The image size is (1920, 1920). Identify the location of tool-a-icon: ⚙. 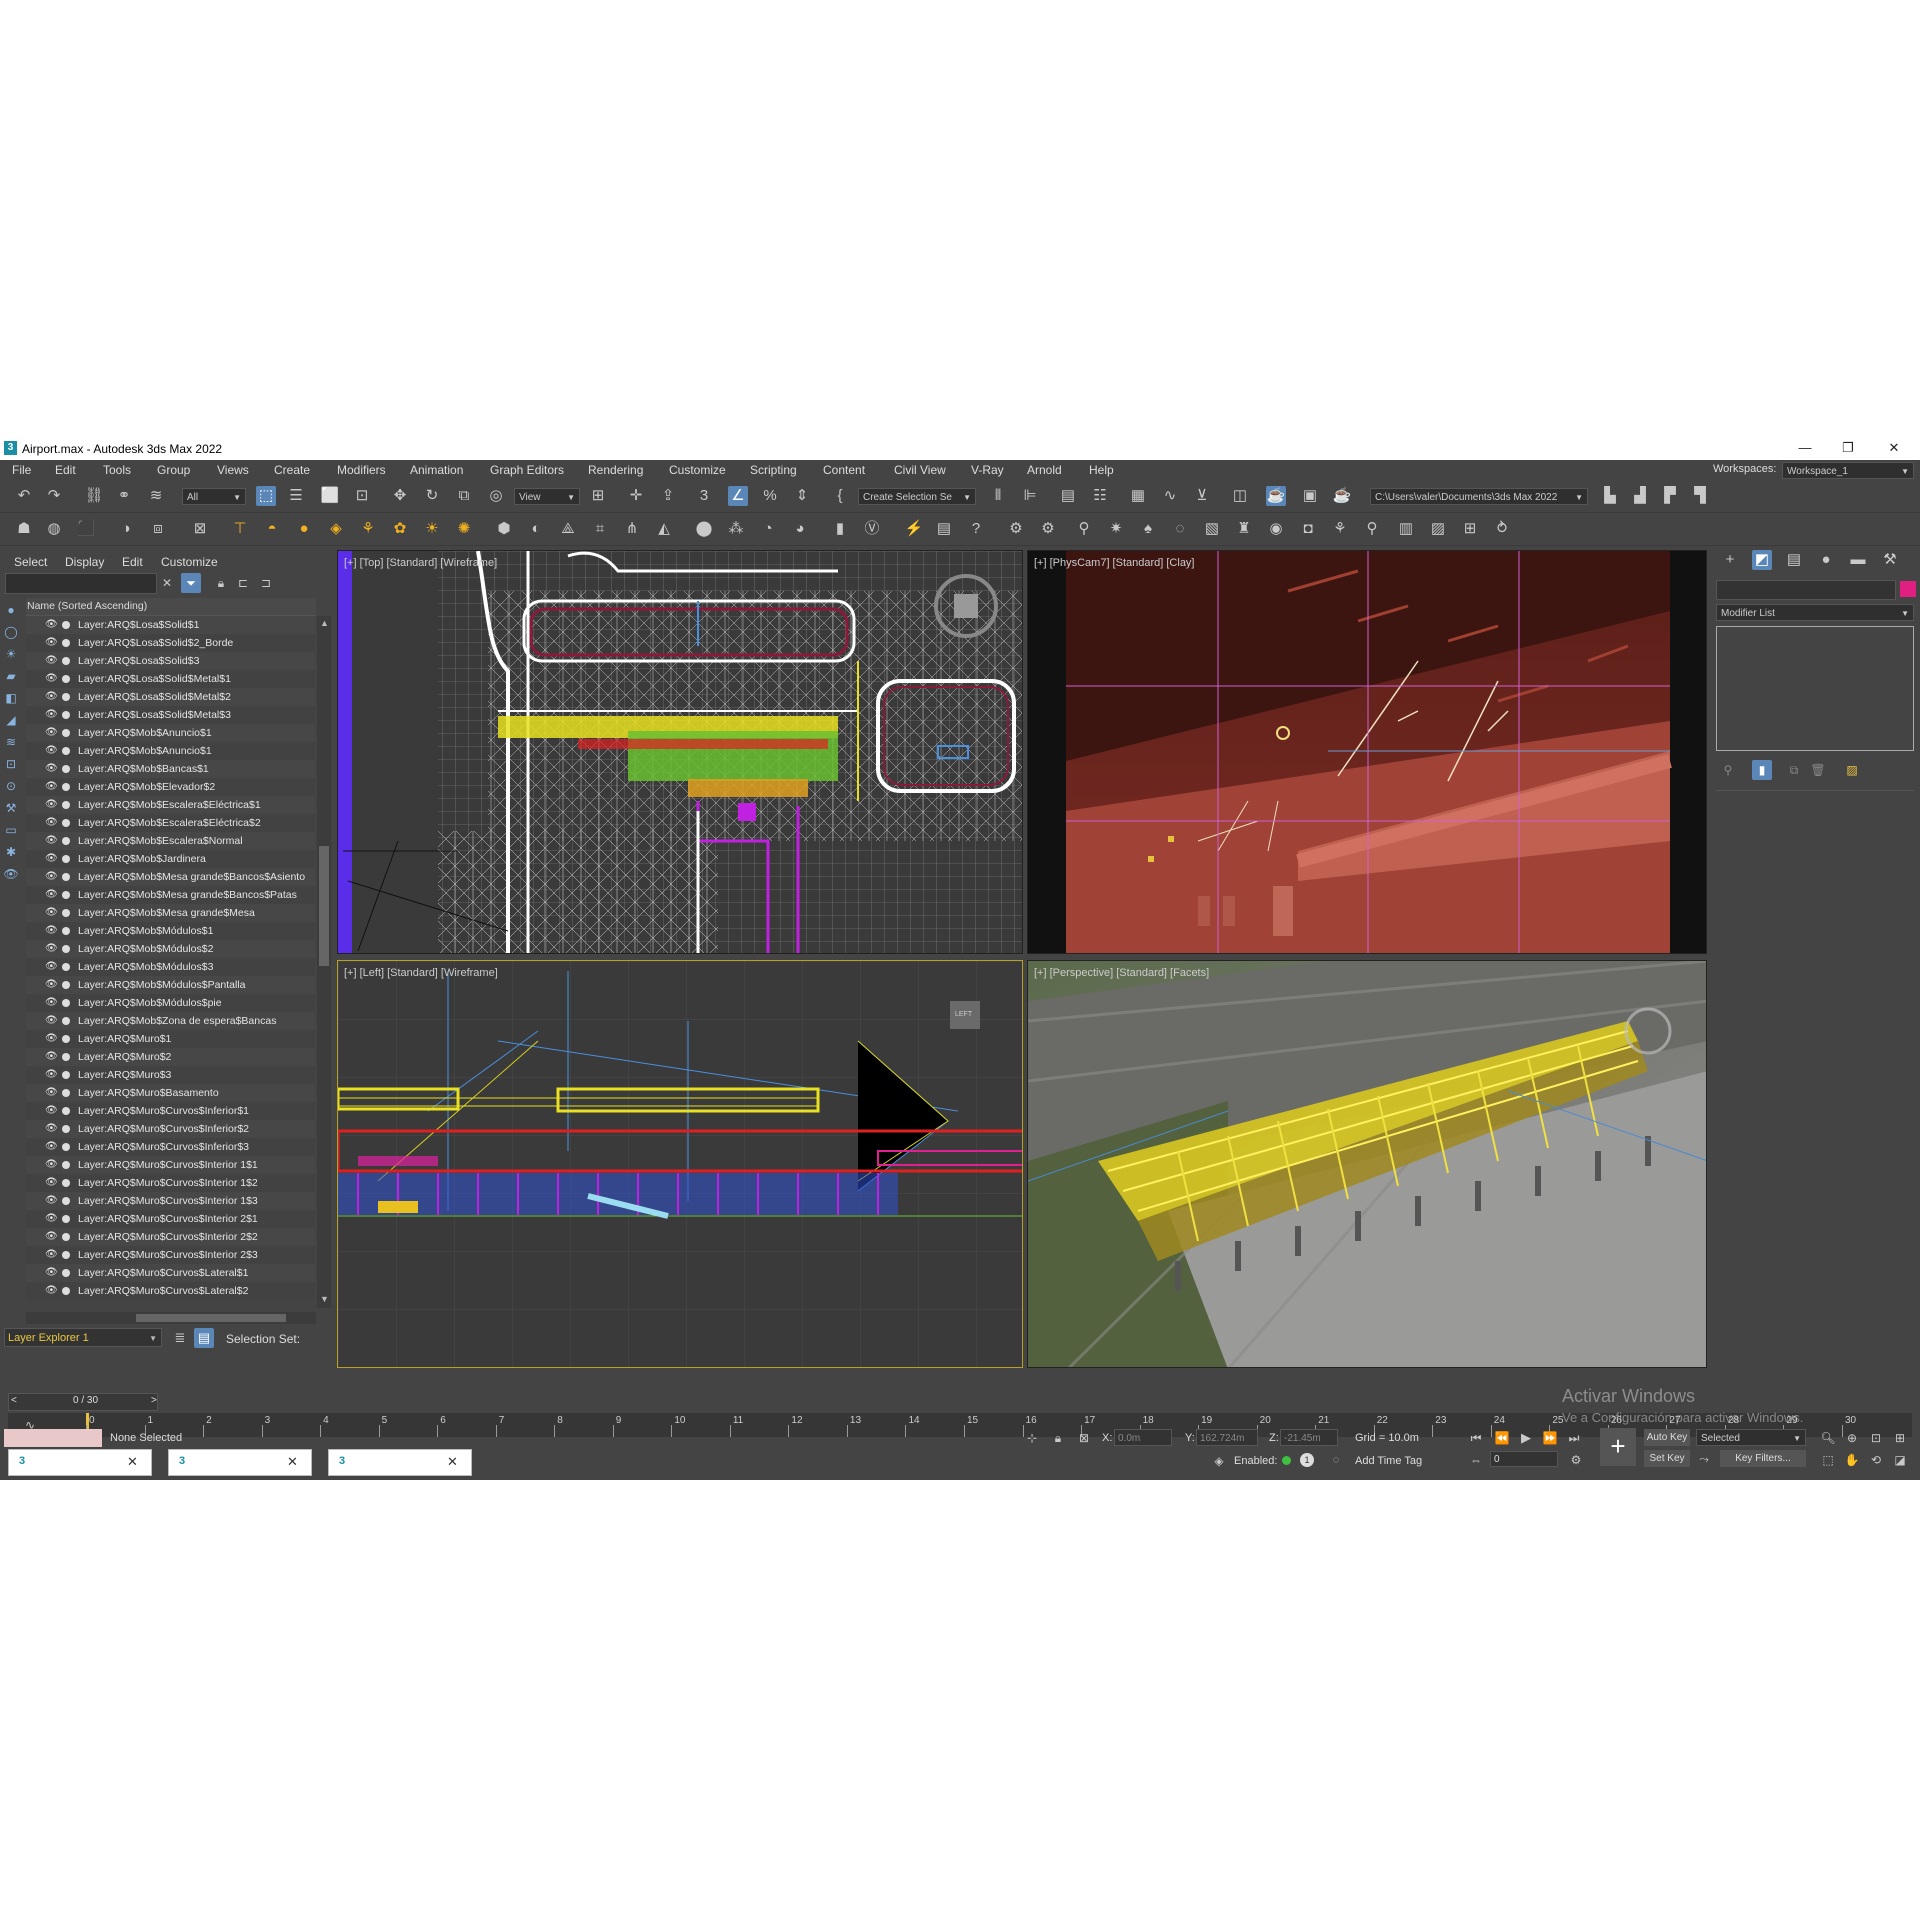
(1016, 529).